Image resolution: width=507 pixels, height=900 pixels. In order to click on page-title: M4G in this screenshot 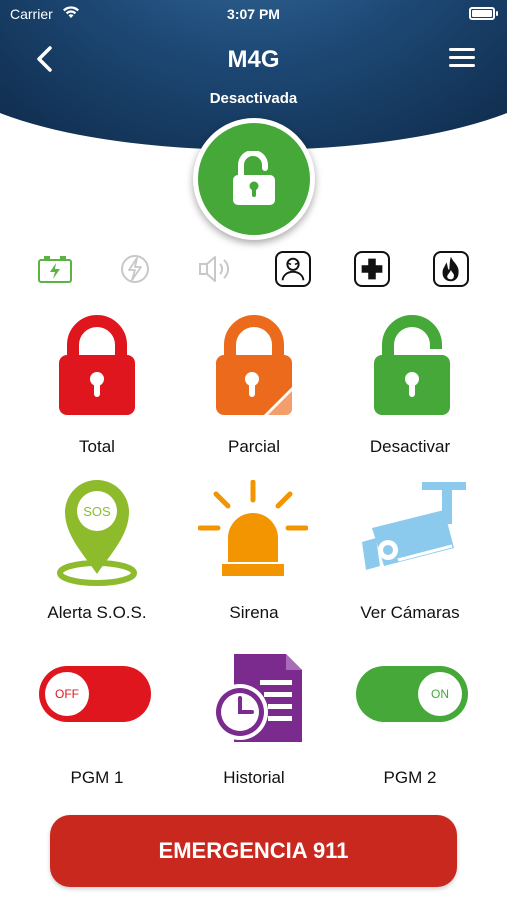, I will do `click(253, 59)`.